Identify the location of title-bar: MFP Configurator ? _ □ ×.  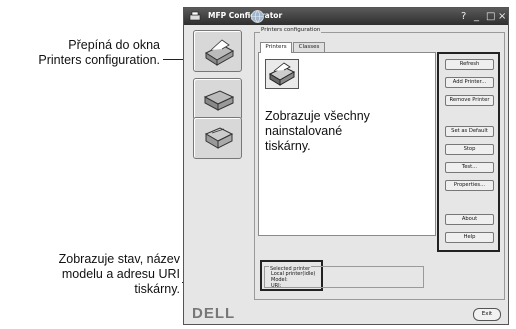
(346, 16).